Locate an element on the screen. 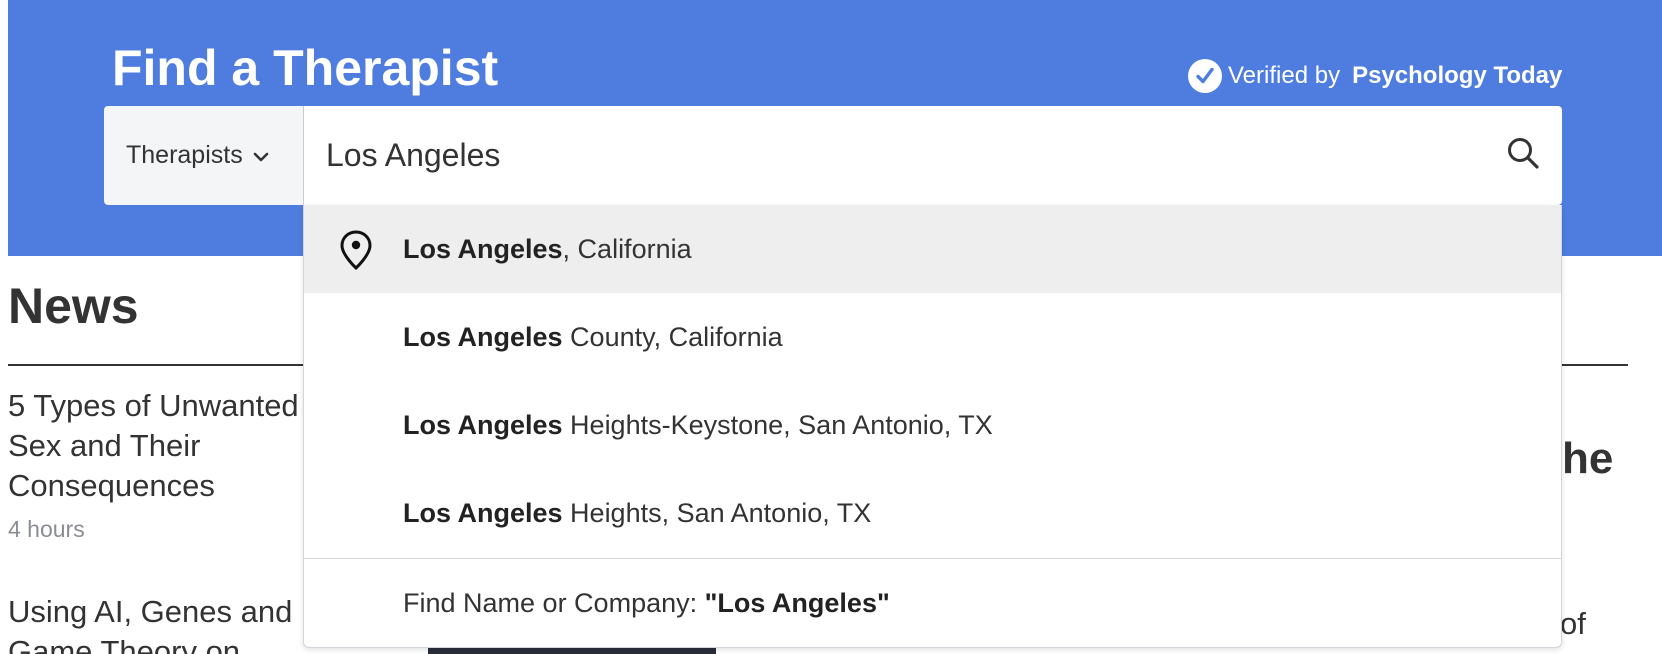 The height and width of the screenshot is (654, 1662). page-title: Find a Therapist is located at coordinates (305, 68).